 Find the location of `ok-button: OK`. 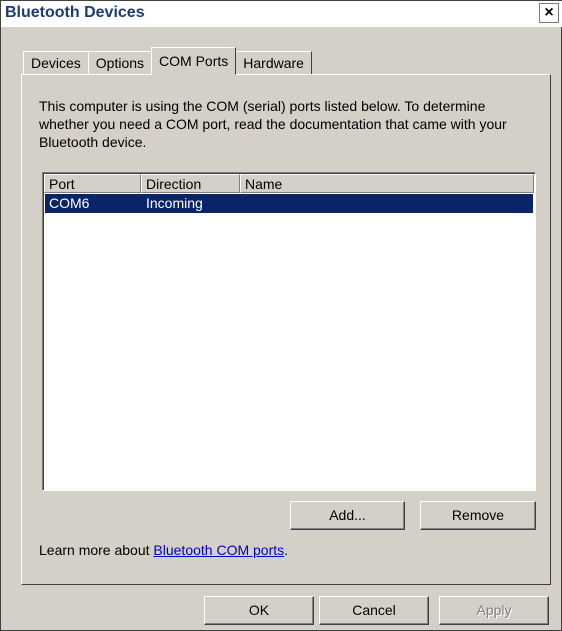

ok-button: OK is located at coordinates (259, 610).